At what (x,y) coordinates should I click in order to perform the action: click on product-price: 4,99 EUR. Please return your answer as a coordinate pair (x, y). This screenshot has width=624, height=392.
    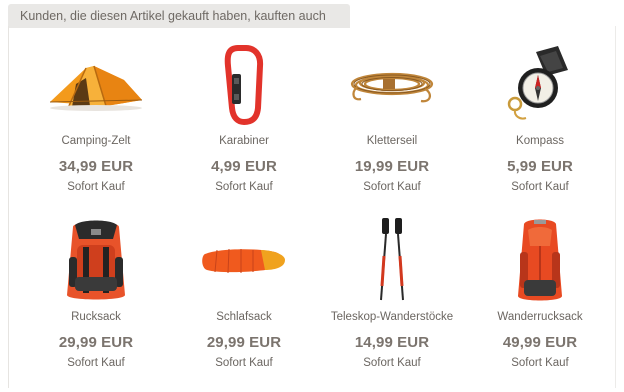
    Looking at the image, I should click on (244, 166).